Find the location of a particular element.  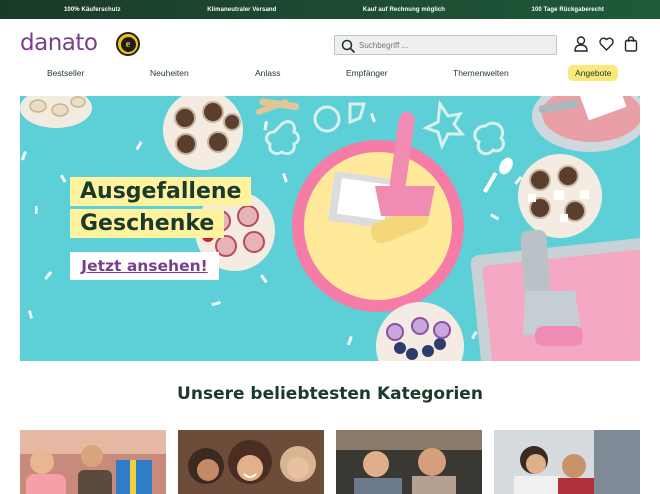

search-box is located at coordinates (445, 45).